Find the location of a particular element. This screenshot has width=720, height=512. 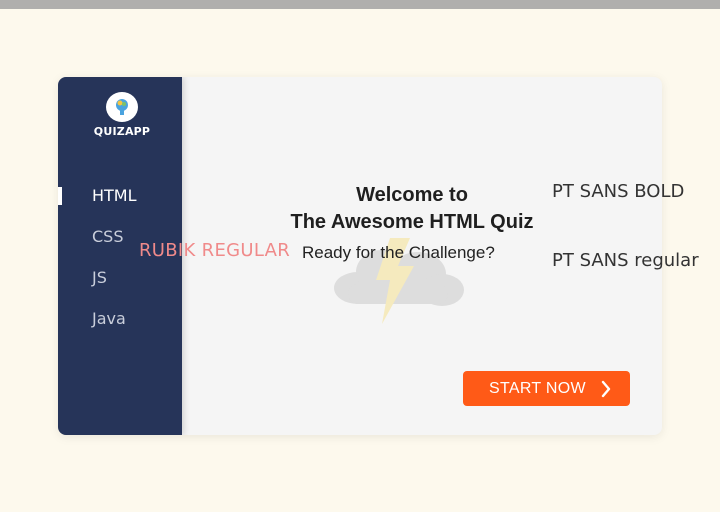

brain-head-icon is located at coordinates (122, 107).